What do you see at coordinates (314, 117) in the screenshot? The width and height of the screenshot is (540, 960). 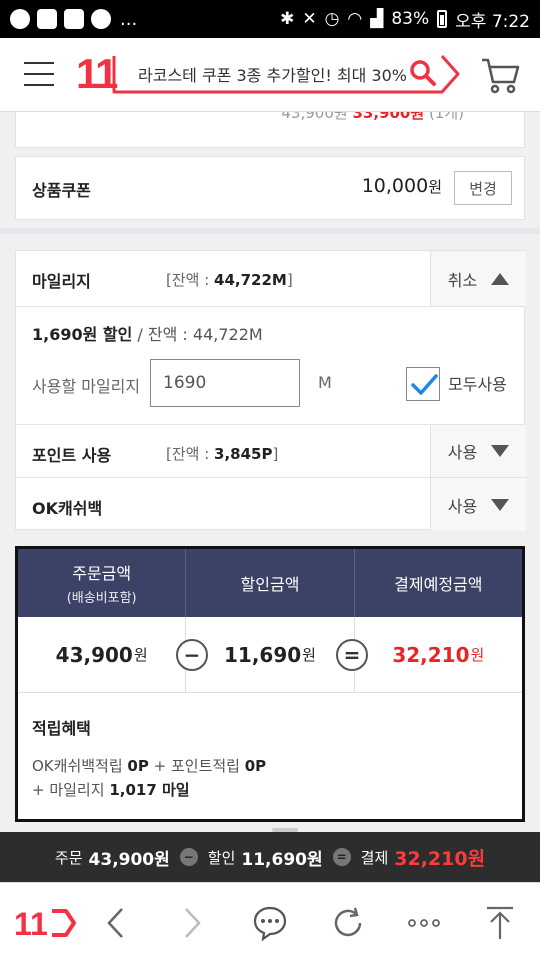 I see `original-price: 43,900원` at bounding box center [314, 117].